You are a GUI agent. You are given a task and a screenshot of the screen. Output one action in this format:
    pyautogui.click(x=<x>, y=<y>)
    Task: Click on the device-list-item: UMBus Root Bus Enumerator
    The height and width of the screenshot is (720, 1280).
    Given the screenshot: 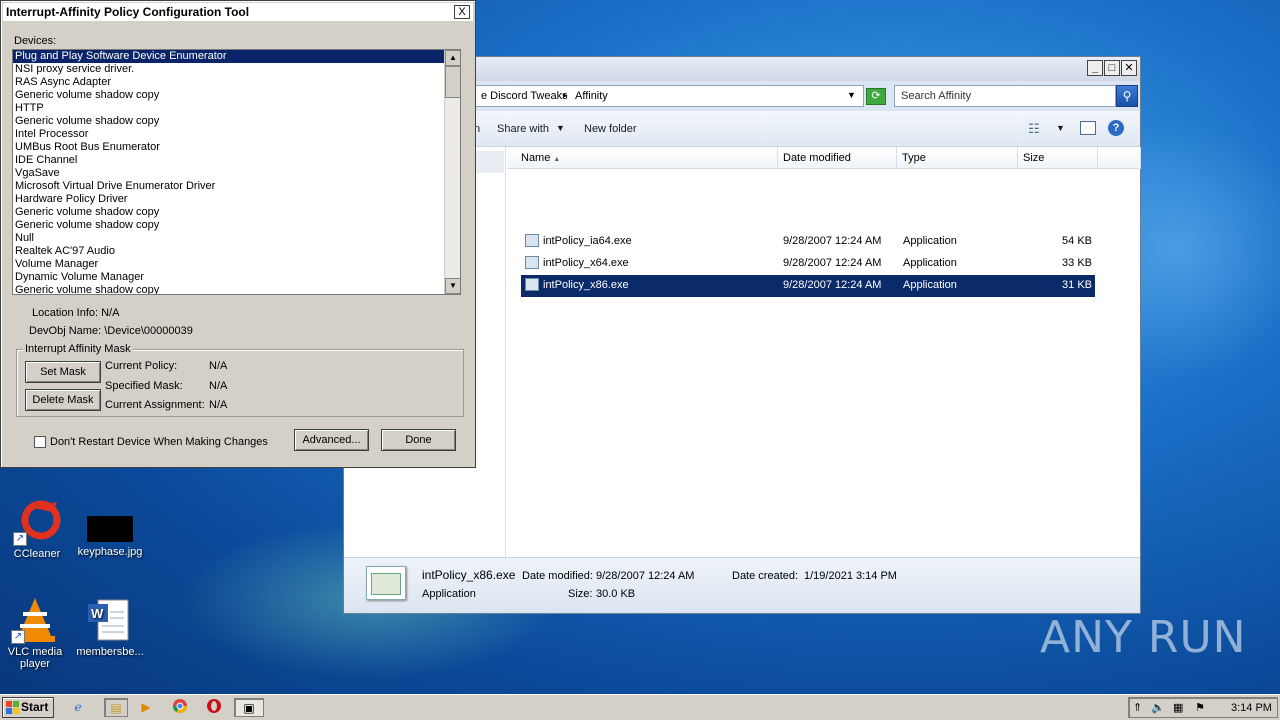 What is the action you would take?
    pyautogui.click(x=236, y=147)
    